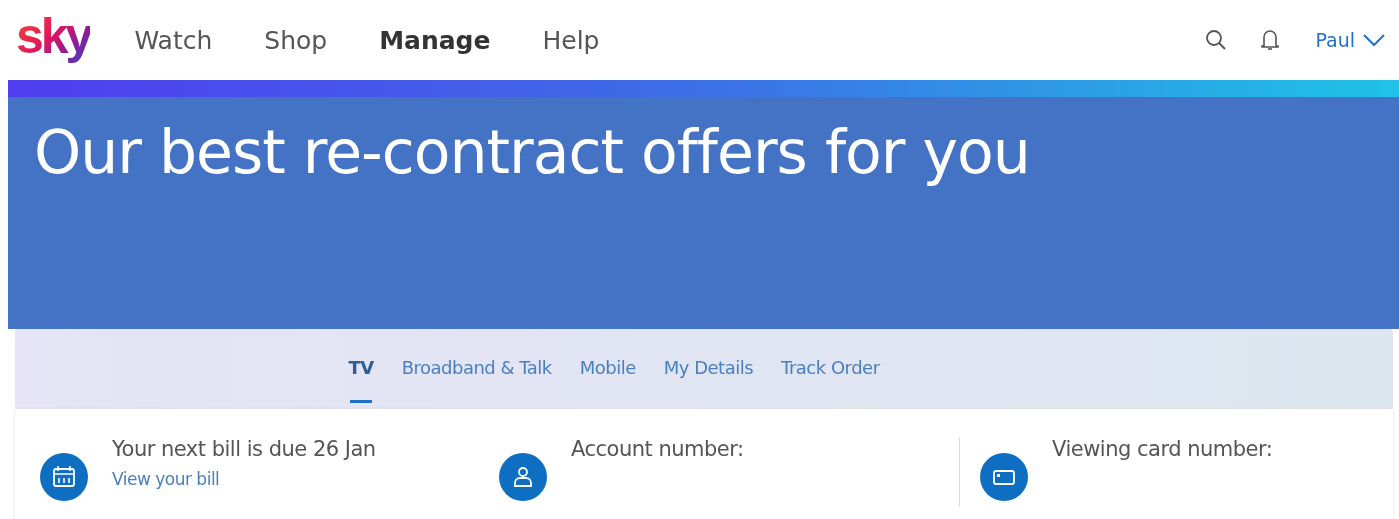  What do you see at coordinates (830, 369) in the screenshot?
I see `tab: Track Order` at bounding box center [830, 369].